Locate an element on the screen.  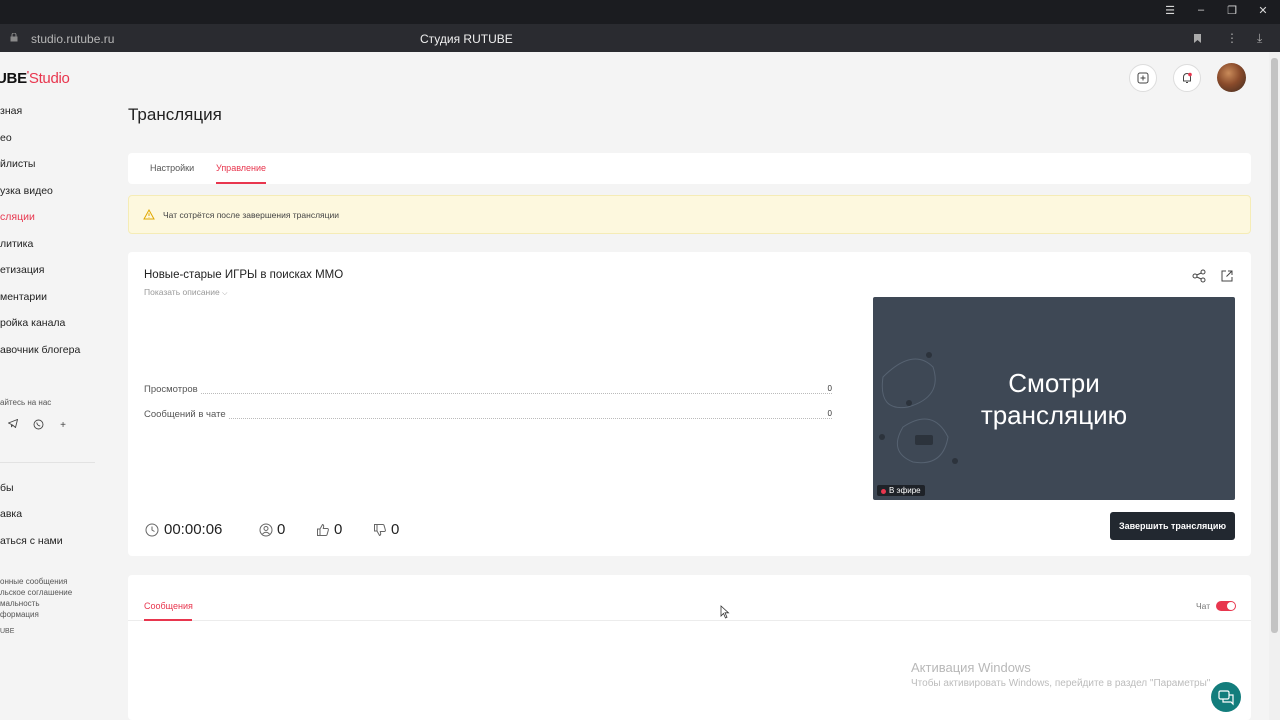
external-link-icon is located at coordinates (1227, 276).